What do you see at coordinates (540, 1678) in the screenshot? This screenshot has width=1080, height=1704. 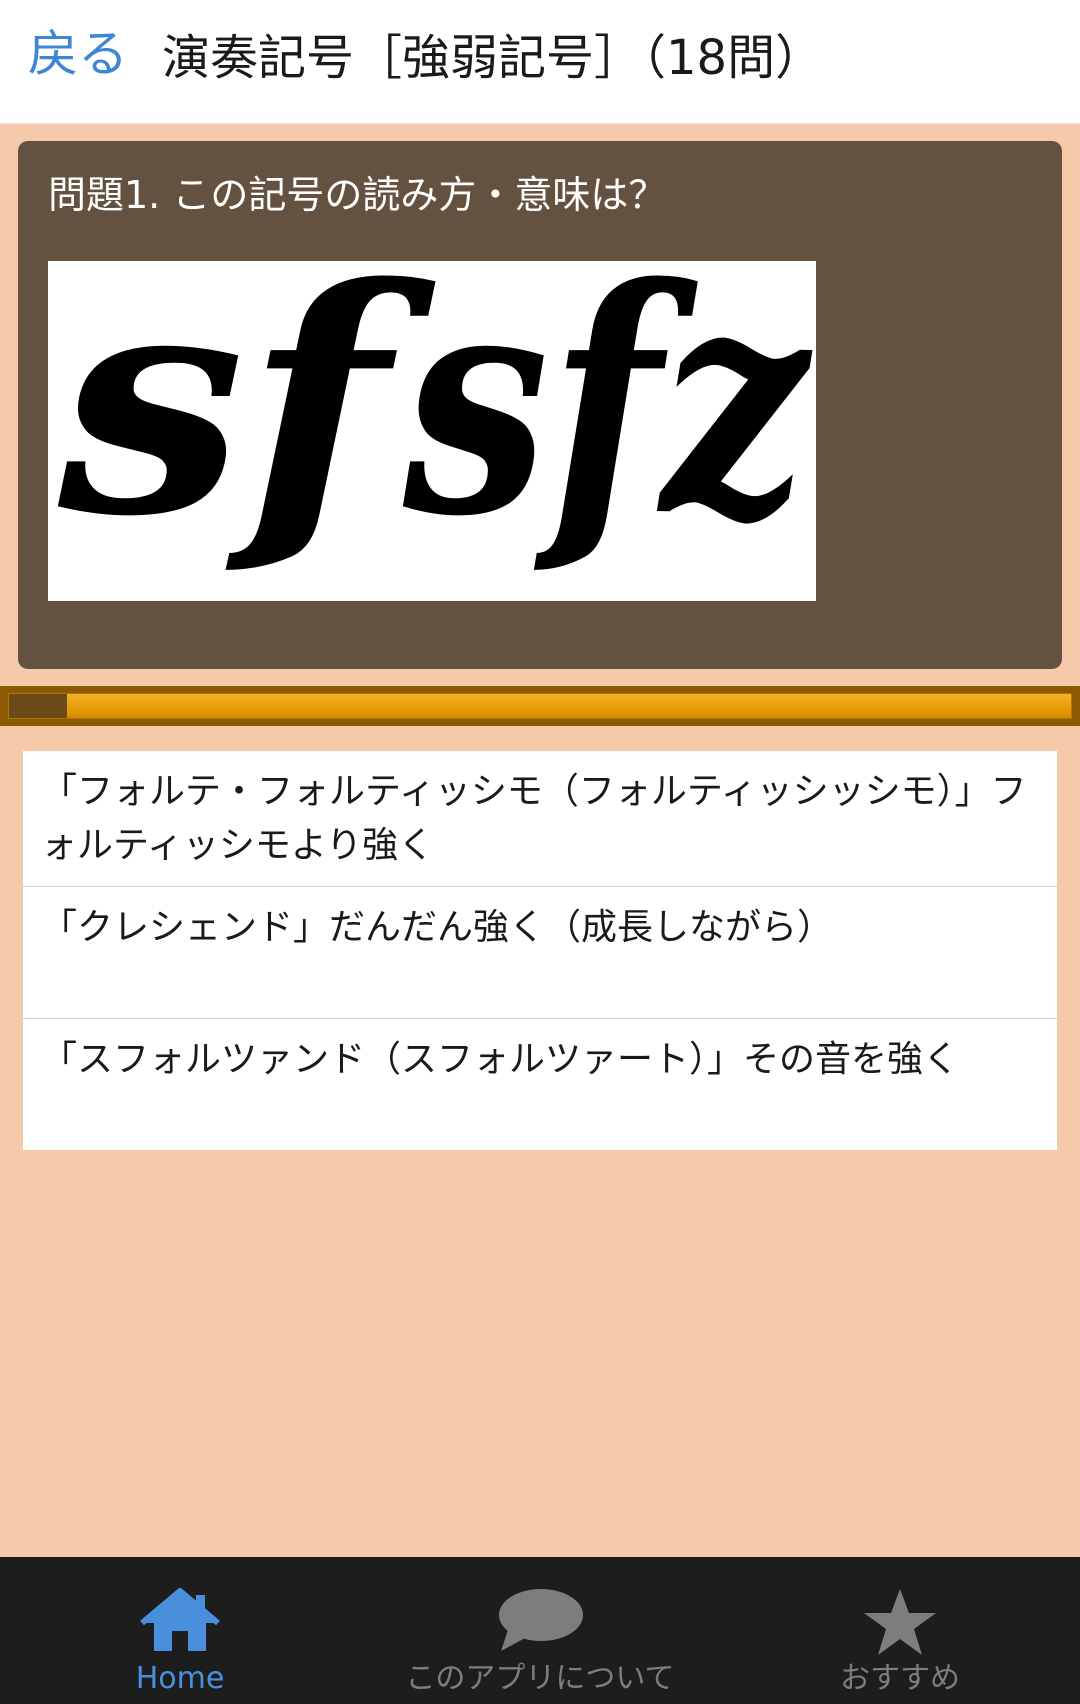 I see `tab-about-label: このアプリについて` at bounding box center [540, 1678].